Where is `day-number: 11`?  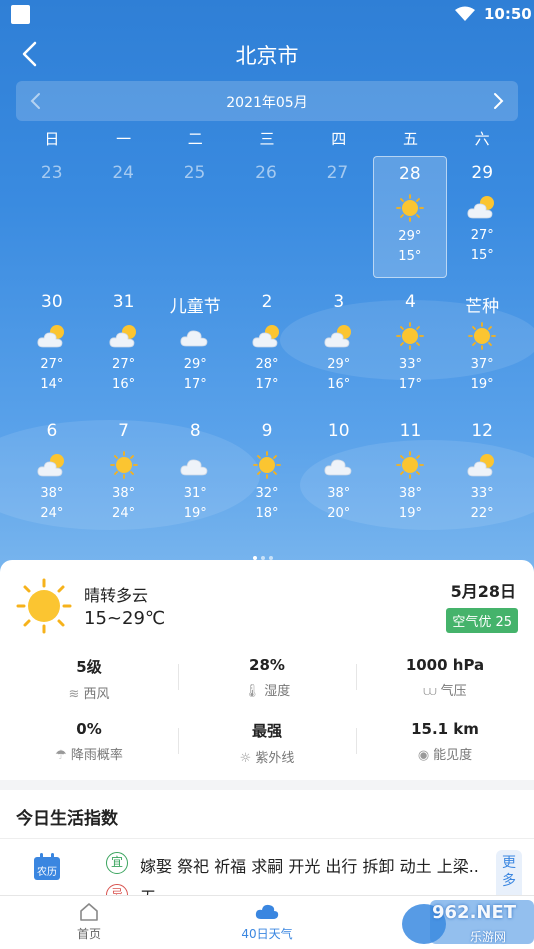
day-number: 11 is located at coordinates (410, 431).